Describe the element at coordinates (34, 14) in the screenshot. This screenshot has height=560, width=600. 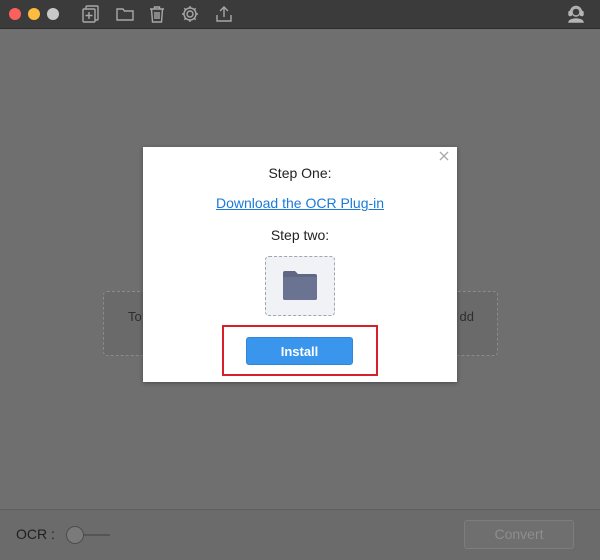
I see `window-minimize-button` at that location.